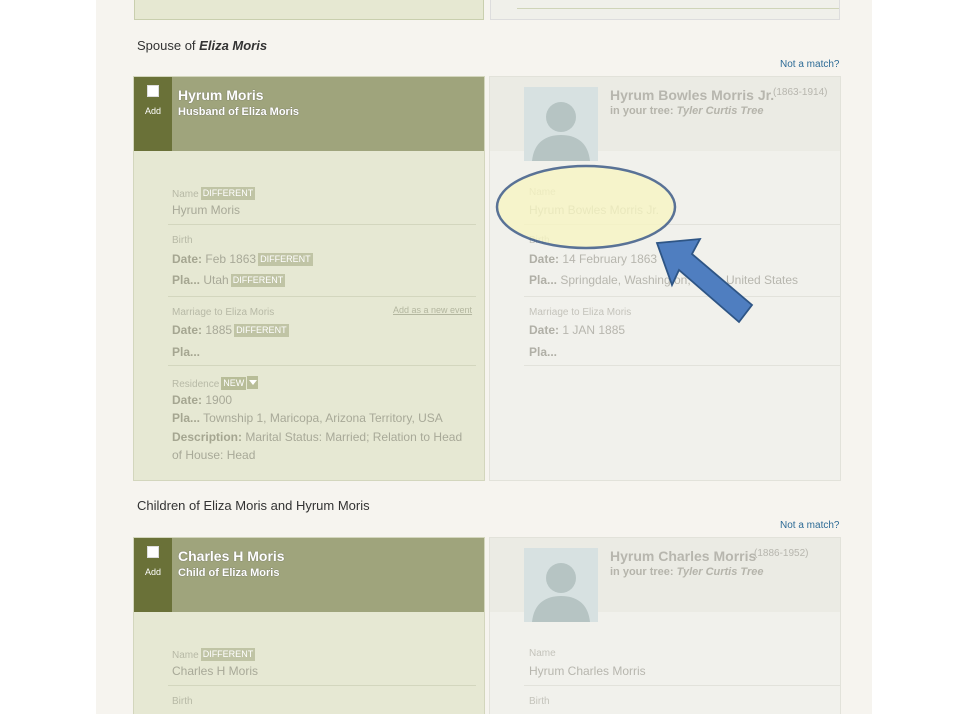 Image resolution: width=960 pixels, height=720 pixels. Describe the element at coordinates (152, 111) in the screenshot. I see `spouse-add-label: Add` at that location.